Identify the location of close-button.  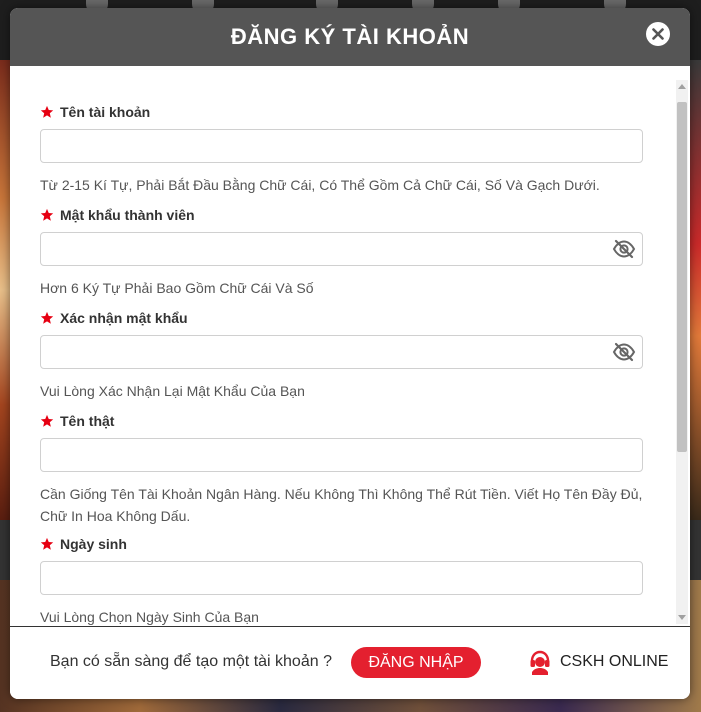
(658, 34).